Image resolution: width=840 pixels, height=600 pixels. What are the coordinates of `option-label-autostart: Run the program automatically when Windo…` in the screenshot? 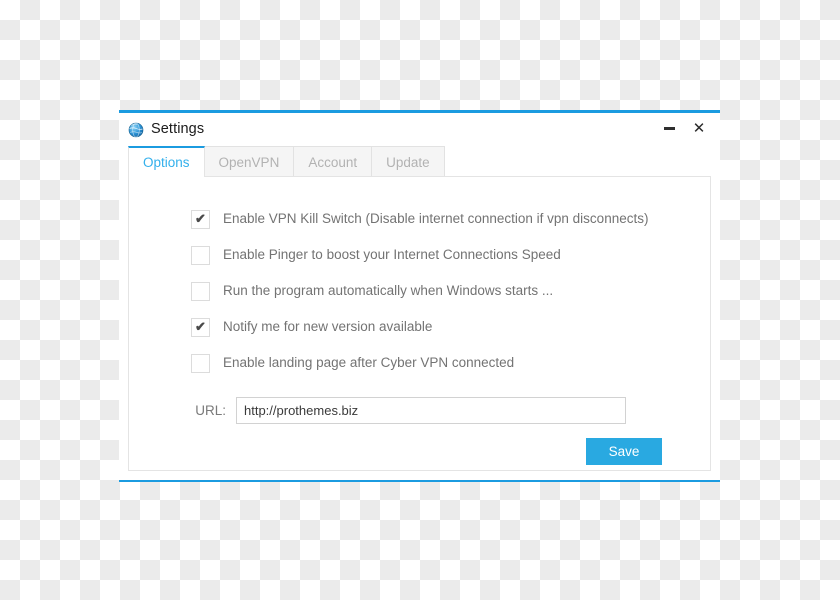 It's located at (388, 291).